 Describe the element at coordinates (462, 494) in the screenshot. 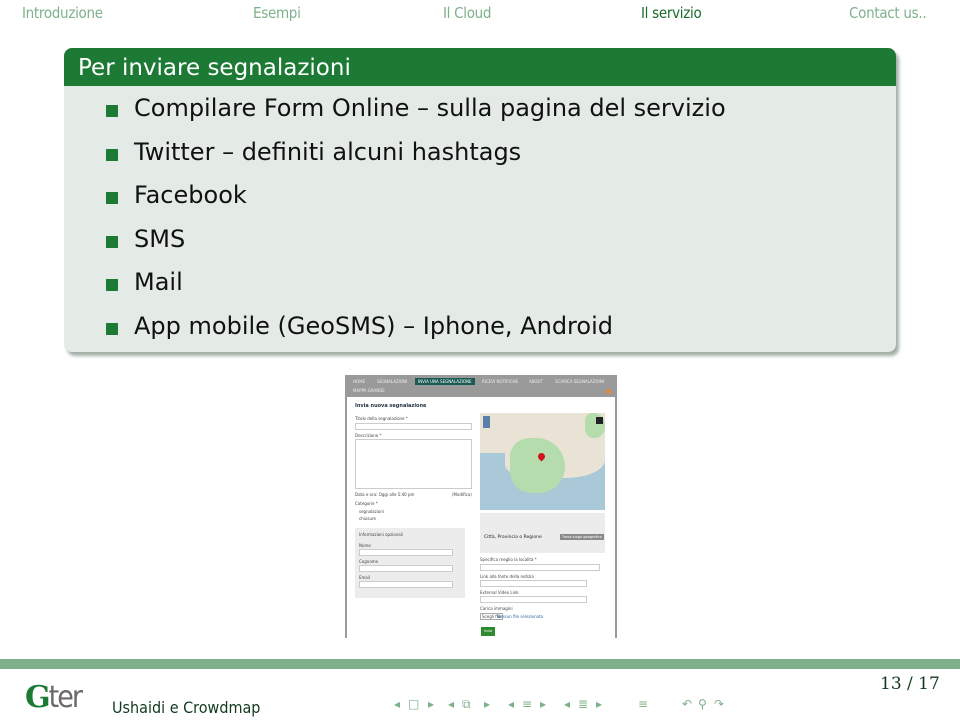

I see `embedded-date-modify: (Modifica)` at that location.